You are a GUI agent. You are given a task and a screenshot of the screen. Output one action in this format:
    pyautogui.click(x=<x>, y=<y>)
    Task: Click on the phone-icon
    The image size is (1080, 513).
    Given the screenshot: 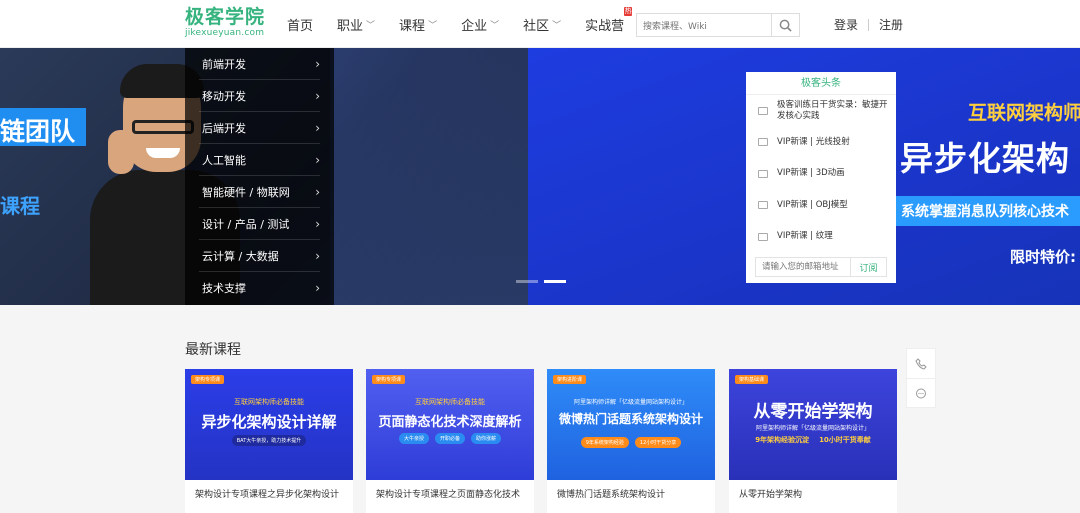 What is the action you would take?
    pyautogui.click(x=921, y=364)
    